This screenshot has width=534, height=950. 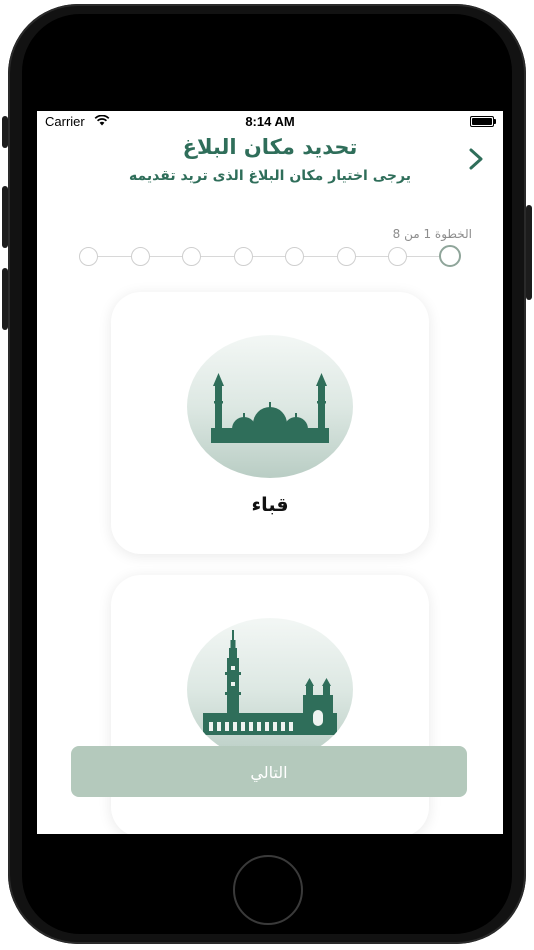 What do you see at coordinates (5, 132) in the screenshot?
I see `mute-switch` at bounding box center [5, 132].